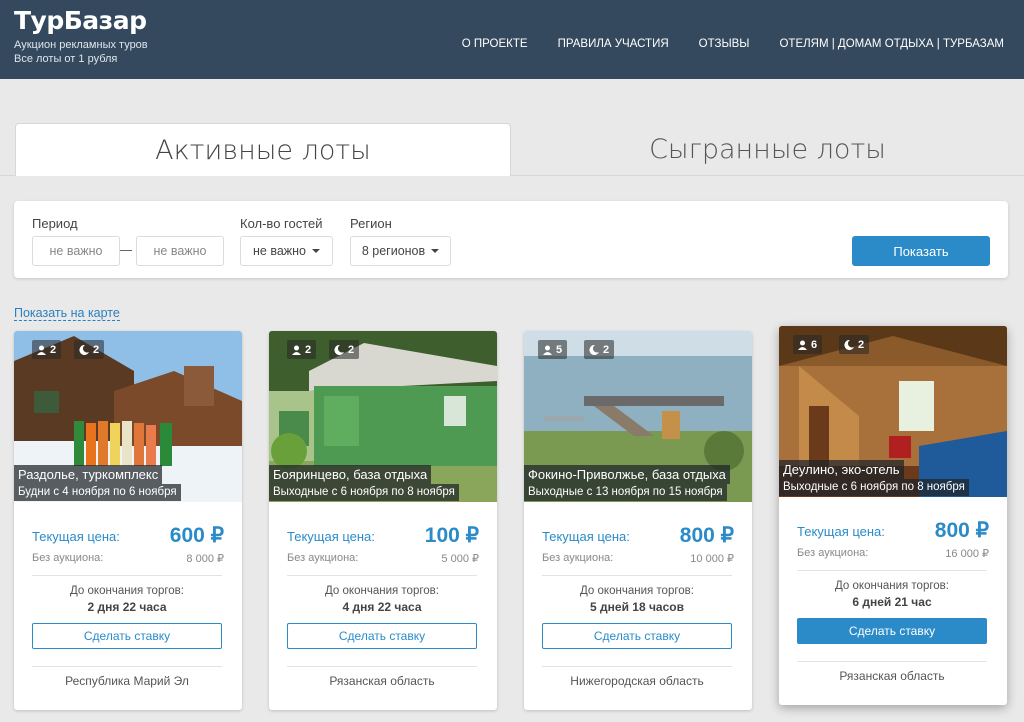 This screenshot has width=1024, height=722. What do you see at coordinates (180, 251) in the screenshot?
I see `period-to-input: не важно` at bounding box center [180, 251].